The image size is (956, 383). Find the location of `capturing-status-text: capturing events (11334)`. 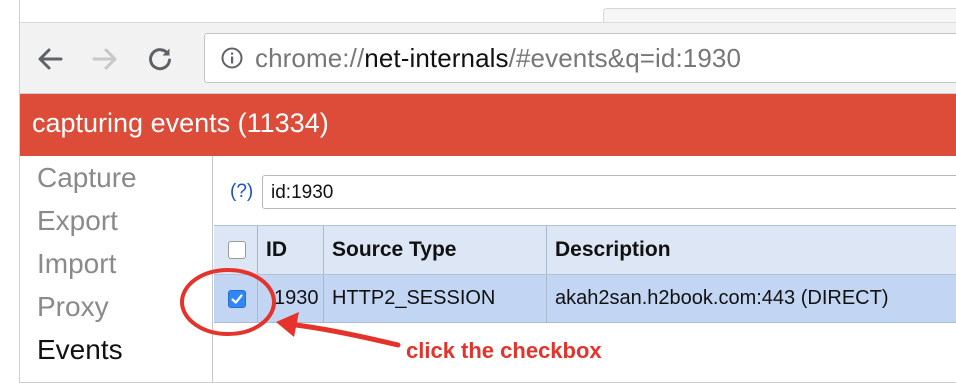

capturing-status-text: capturing events (11334) is located at coordinates (180, 123).